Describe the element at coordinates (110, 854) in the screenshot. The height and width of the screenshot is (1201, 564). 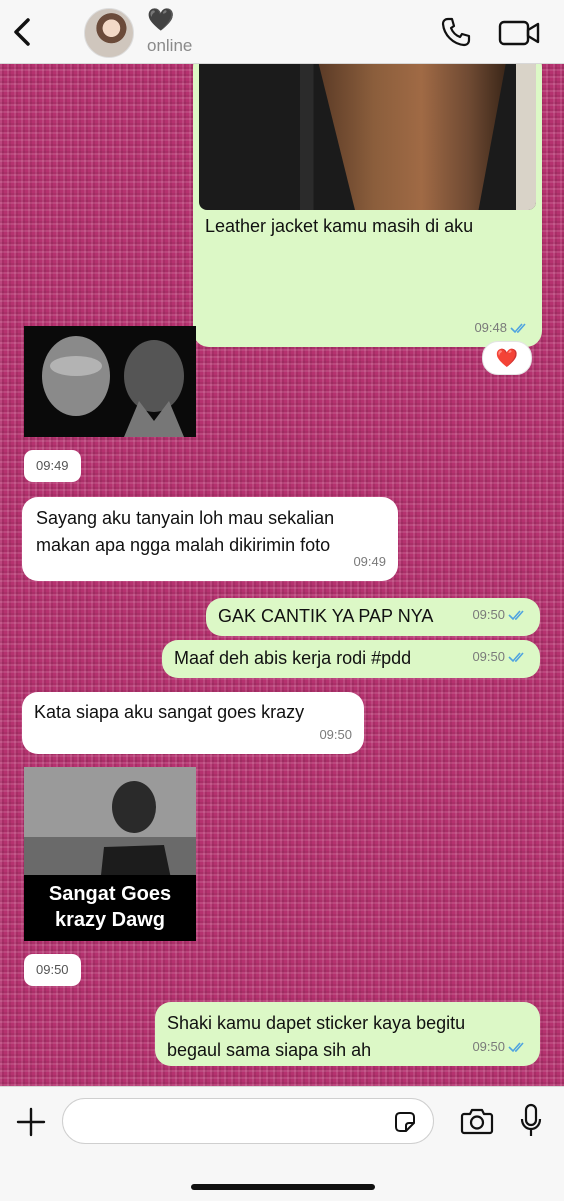
I see `incoming-sticker-image: Sangat Goes krazy Dawg` at that location.